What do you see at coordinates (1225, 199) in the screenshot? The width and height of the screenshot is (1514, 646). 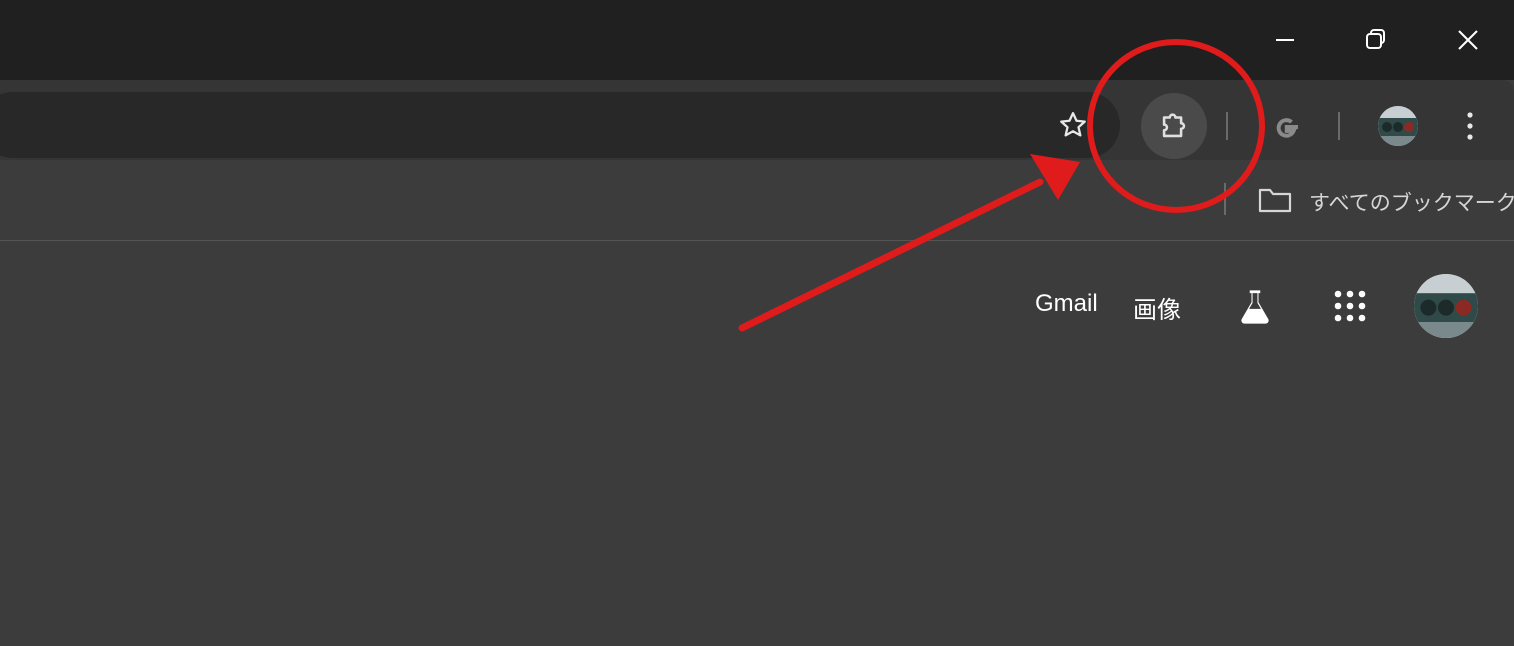 I see `bookmarks-separator` at bounding box center [1225, 199].